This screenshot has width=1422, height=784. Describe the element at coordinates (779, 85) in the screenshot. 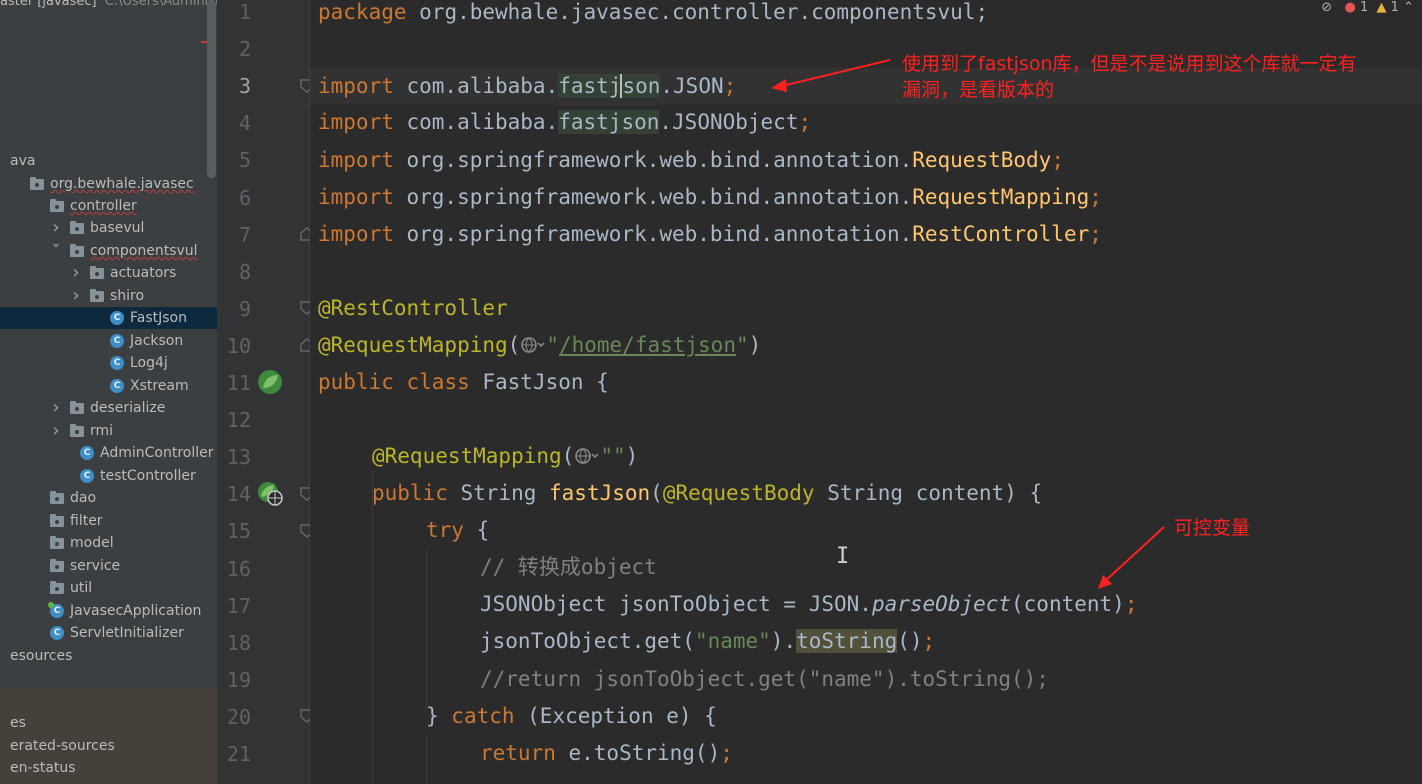

I see `arrow-head-icon` at that location.